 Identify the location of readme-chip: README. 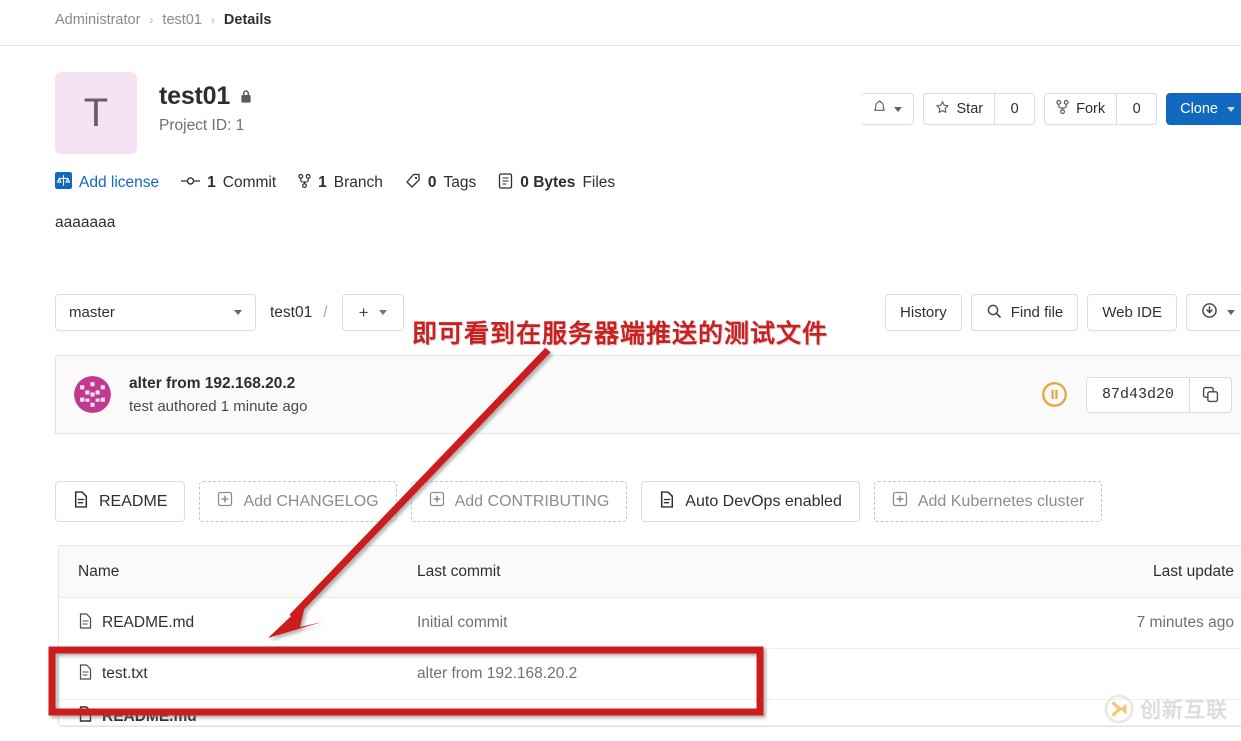
(120, 501).